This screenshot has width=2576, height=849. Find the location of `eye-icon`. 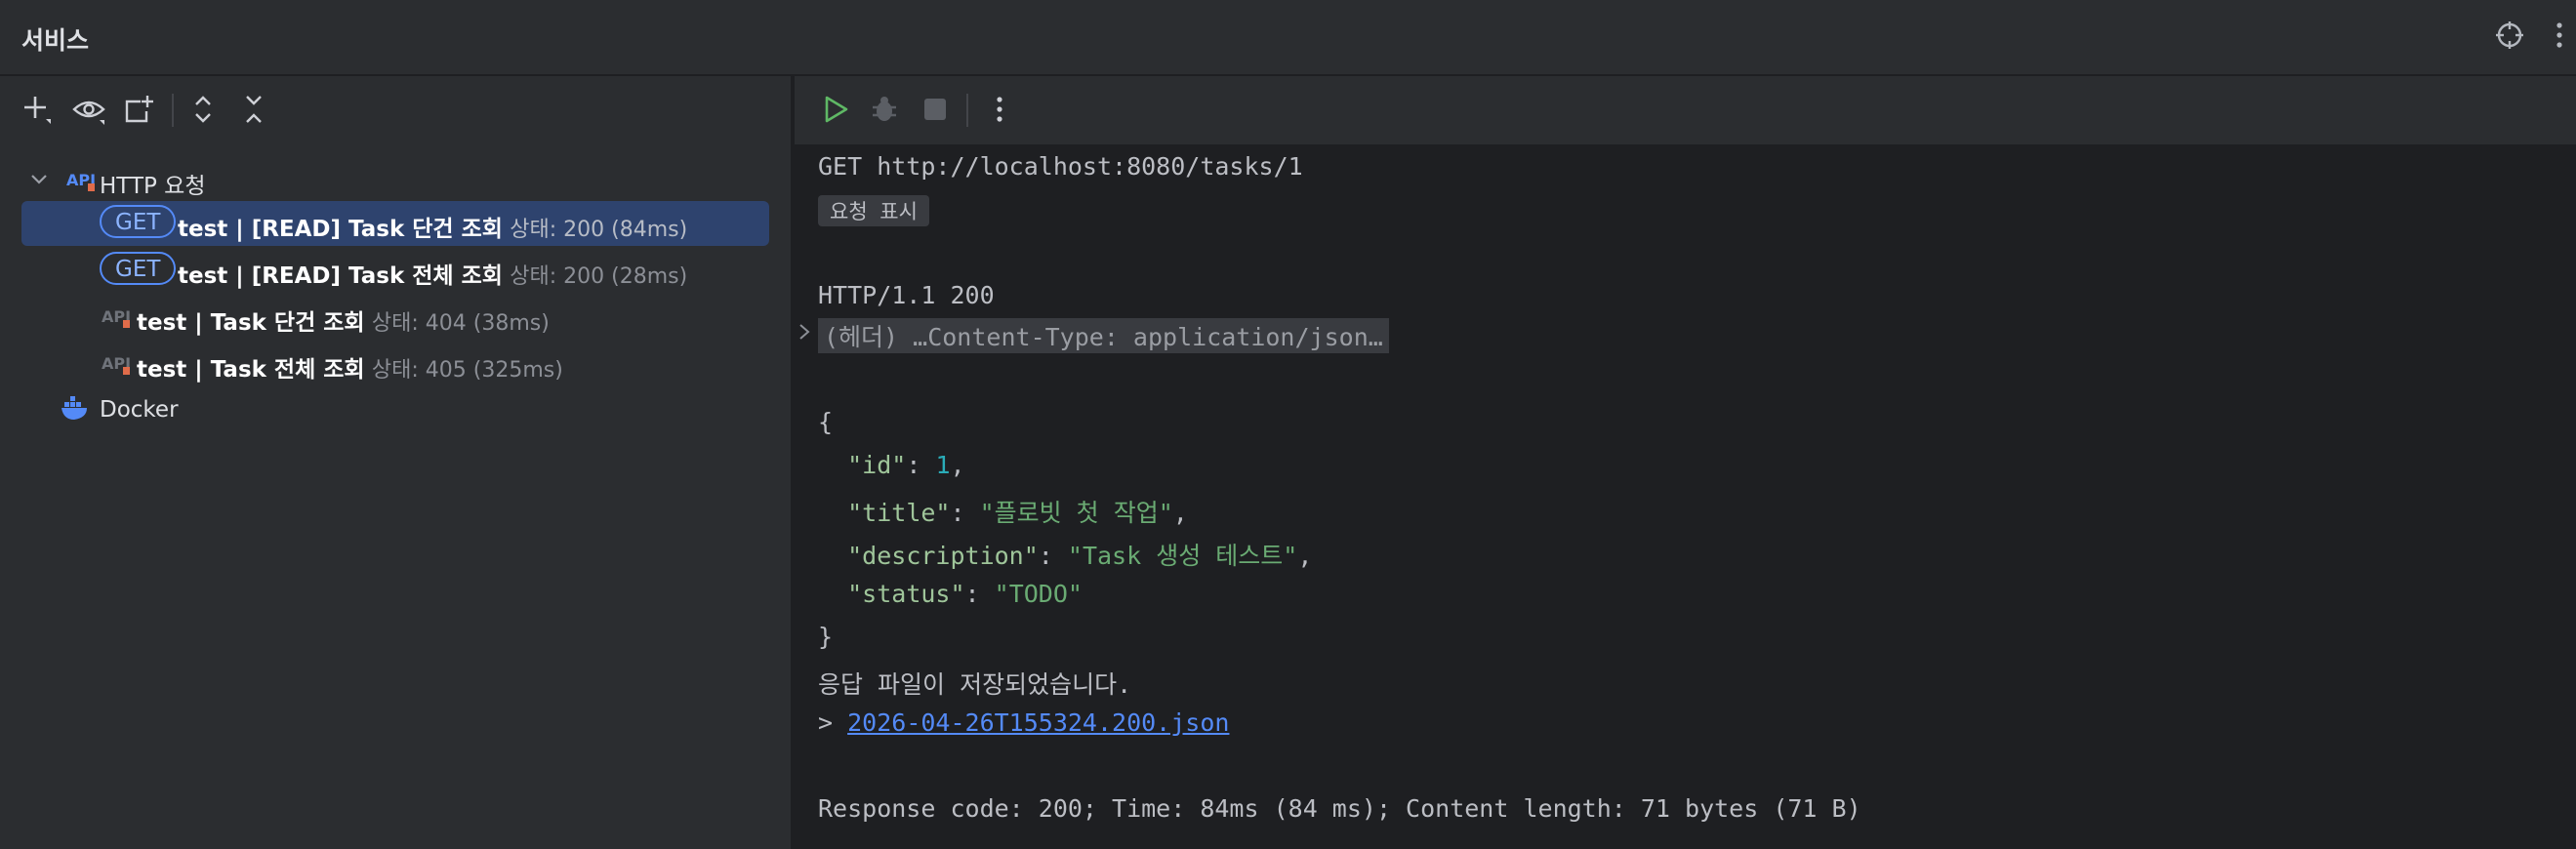

eye-icon is located at coordinates (87, 109).